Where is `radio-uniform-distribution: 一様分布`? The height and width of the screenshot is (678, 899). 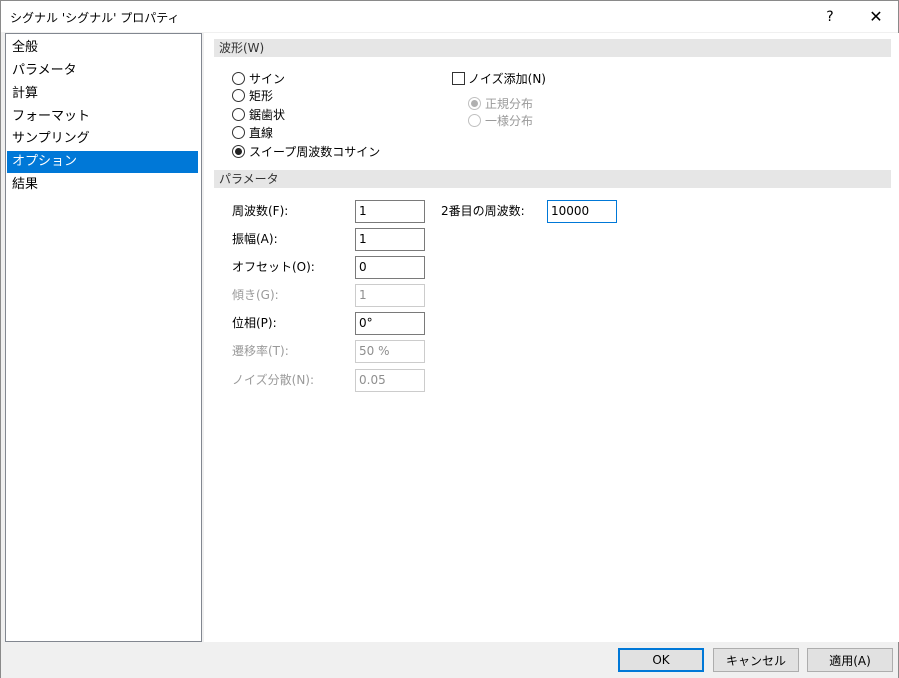
radio-uniform-distribution: 一様分布 is located at coordinates (500, 120).